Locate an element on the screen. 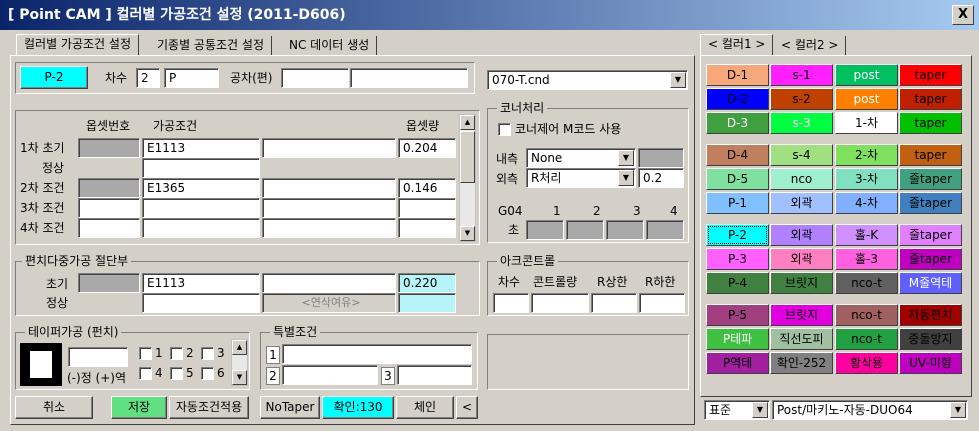  color-button-43: nco-t is located at coordinates (866, 339).